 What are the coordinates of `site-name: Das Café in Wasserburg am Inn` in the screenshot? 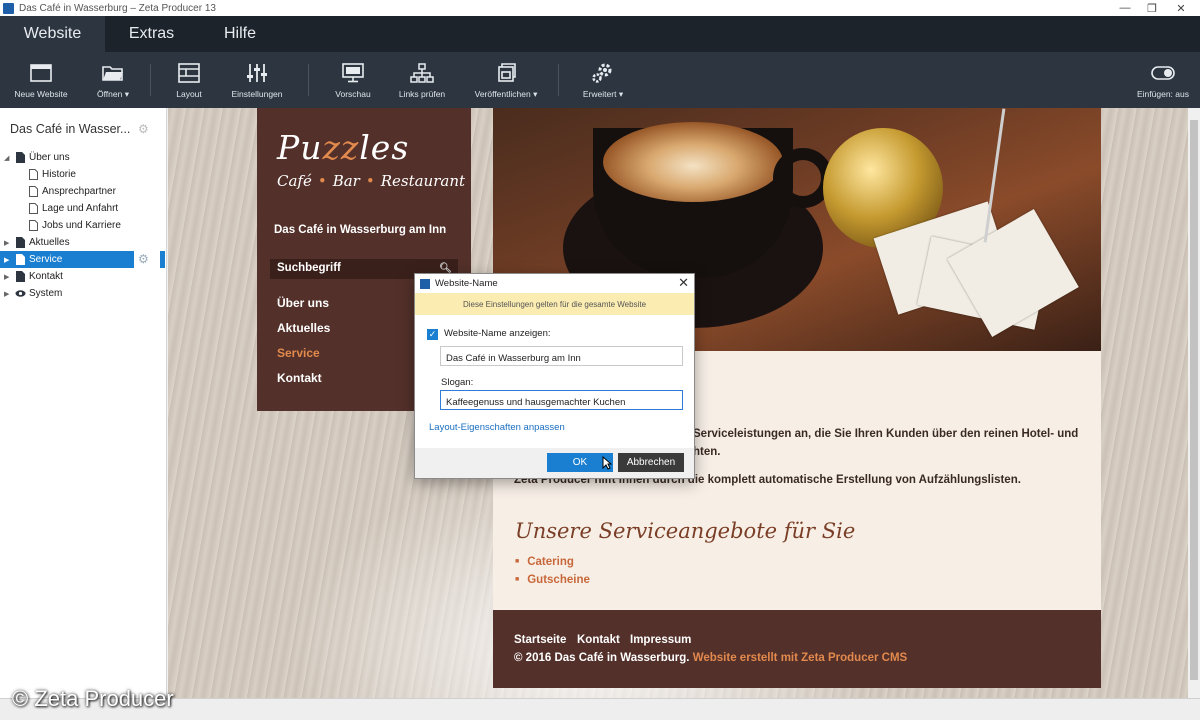 It's located at (360, 230).